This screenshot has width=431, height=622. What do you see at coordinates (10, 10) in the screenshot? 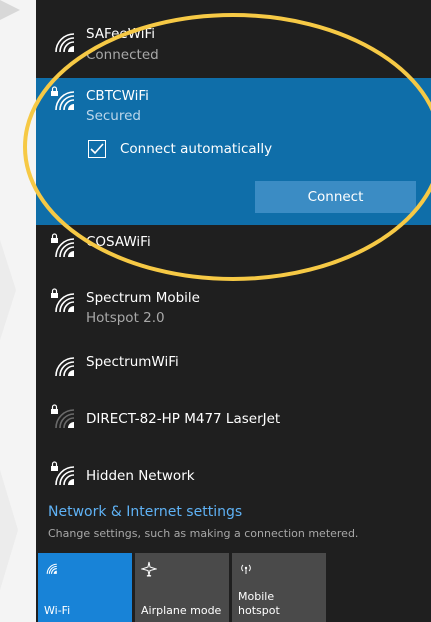
I see `background-arrow-shape` at bounding box center [10, 10].